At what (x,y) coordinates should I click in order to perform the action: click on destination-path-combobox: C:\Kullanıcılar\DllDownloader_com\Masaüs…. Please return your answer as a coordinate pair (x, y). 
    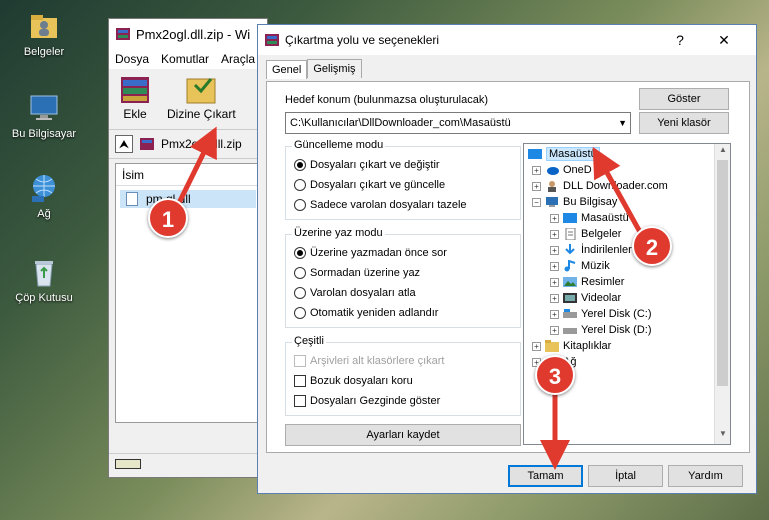
    Looking at the image, I should click on (458, 123).